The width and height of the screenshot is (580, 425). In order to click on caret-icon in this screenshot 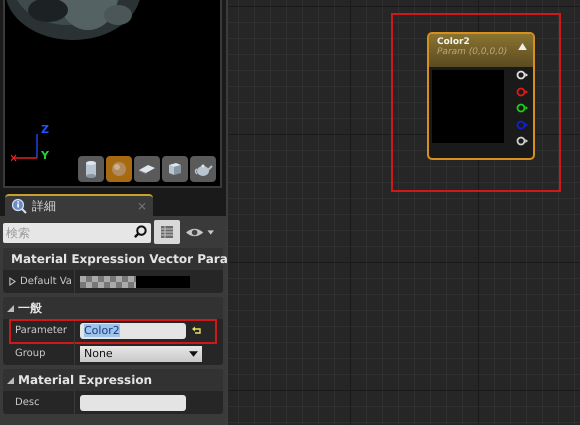, I will do `click(193, 353)`.